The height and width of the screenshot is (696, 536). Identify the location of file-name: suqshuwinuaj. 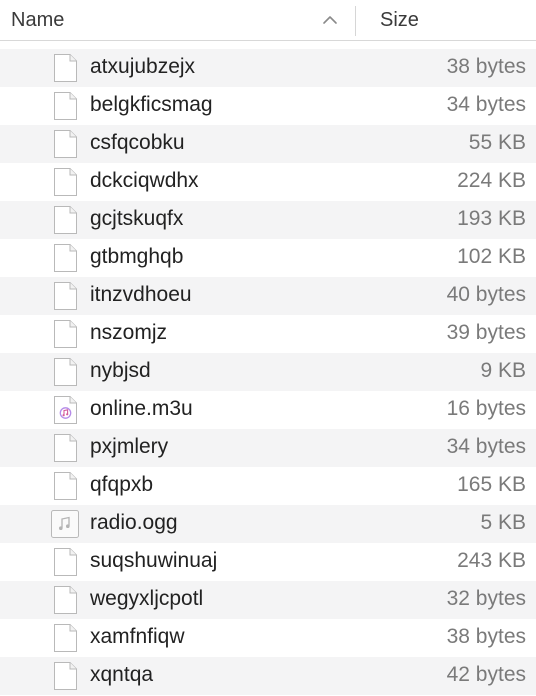
(154, 560).